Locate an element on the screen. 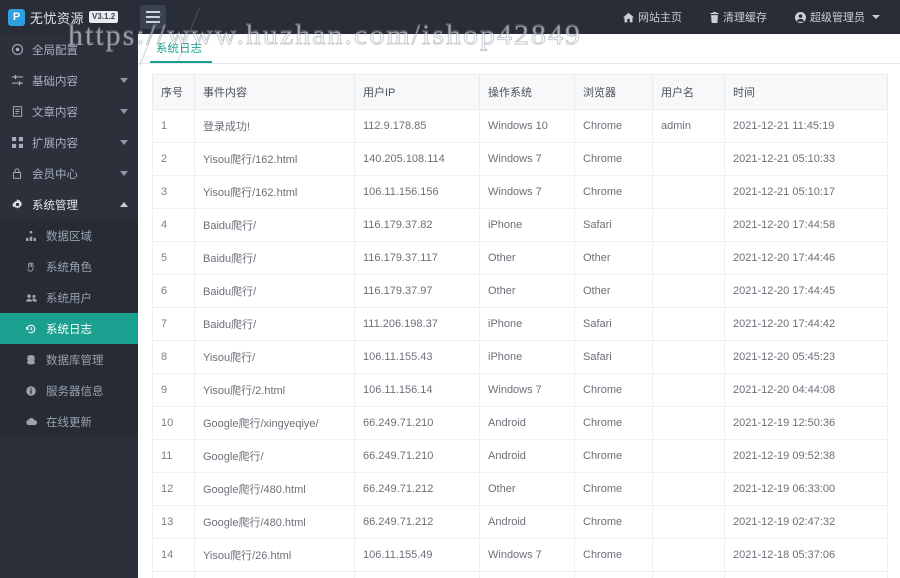  sidebar-label-extension-content: 扩展内容 is located at coordinates (55, 143).